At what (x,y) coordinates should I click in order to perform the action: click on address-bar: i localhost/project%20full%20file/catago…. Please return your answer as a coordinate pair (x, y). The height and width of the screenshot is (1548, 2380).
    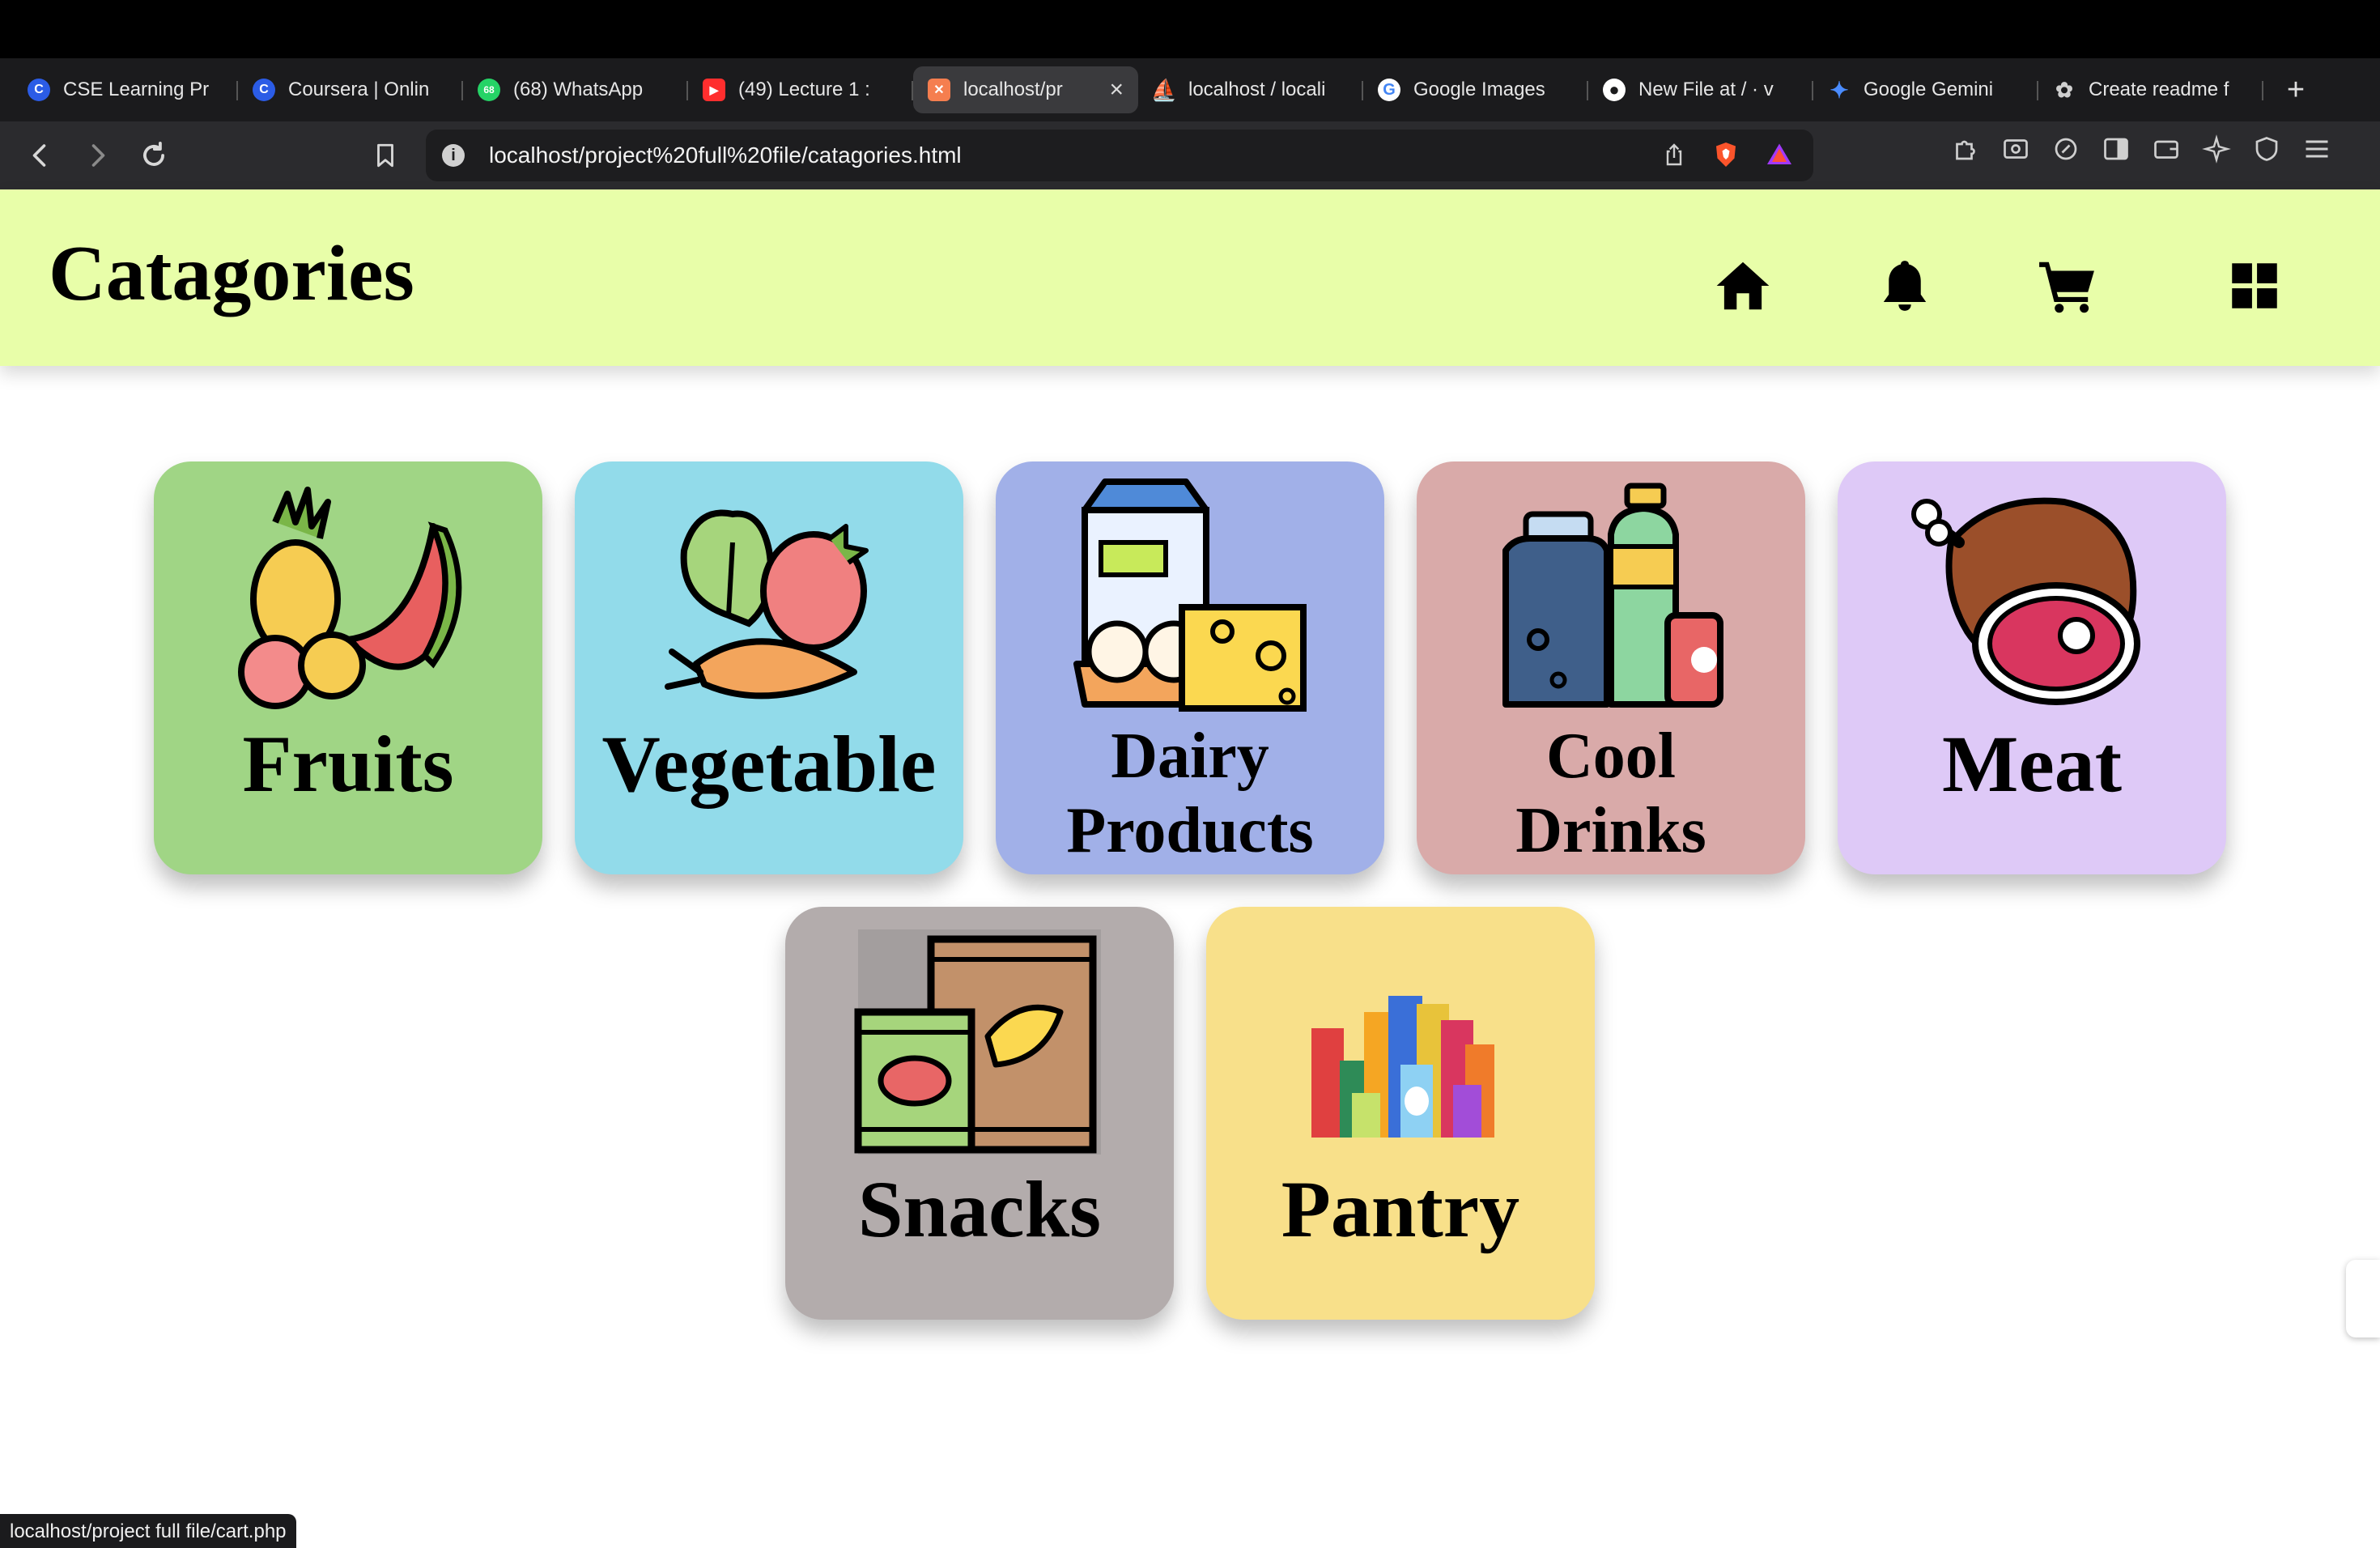
    Looking at the image, I should click on (1119, 156).